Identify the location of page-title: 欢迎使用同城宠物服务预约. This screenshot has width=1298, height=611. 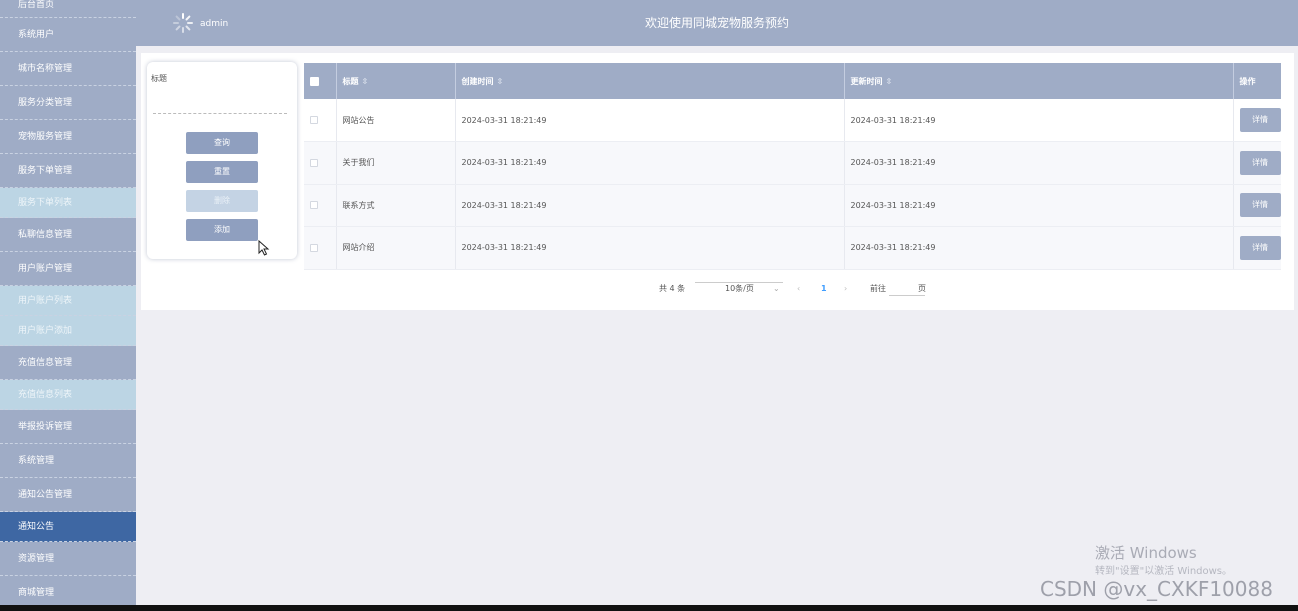
(716, 23).